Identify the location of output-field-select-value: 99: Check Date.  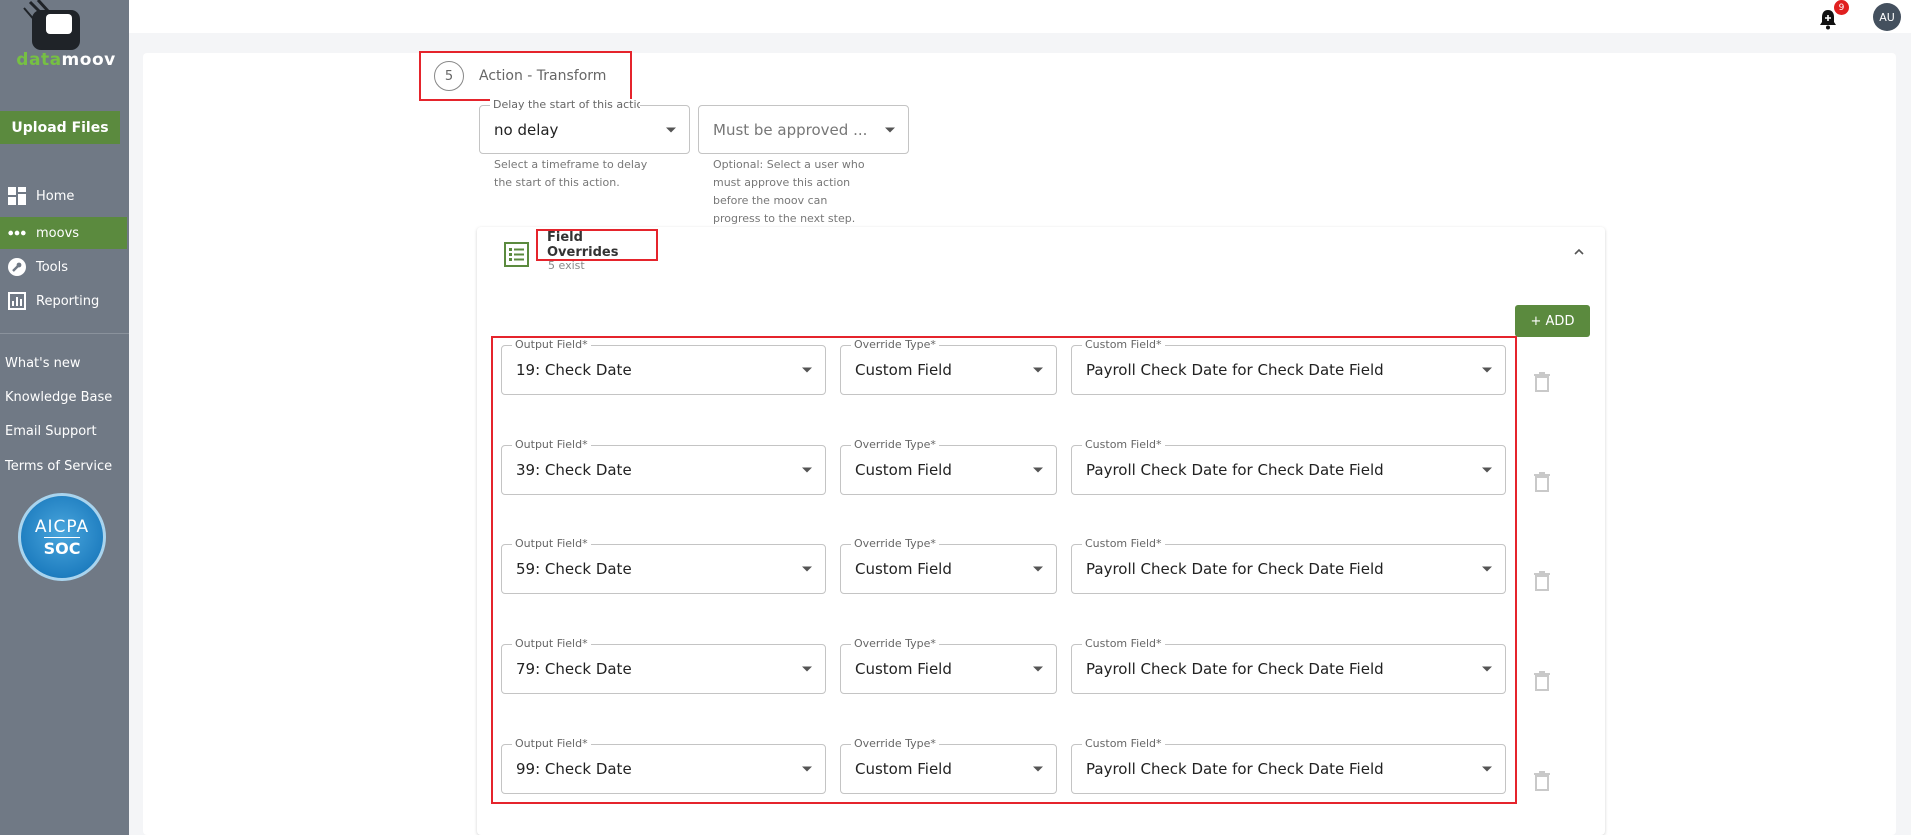
(574, 769).